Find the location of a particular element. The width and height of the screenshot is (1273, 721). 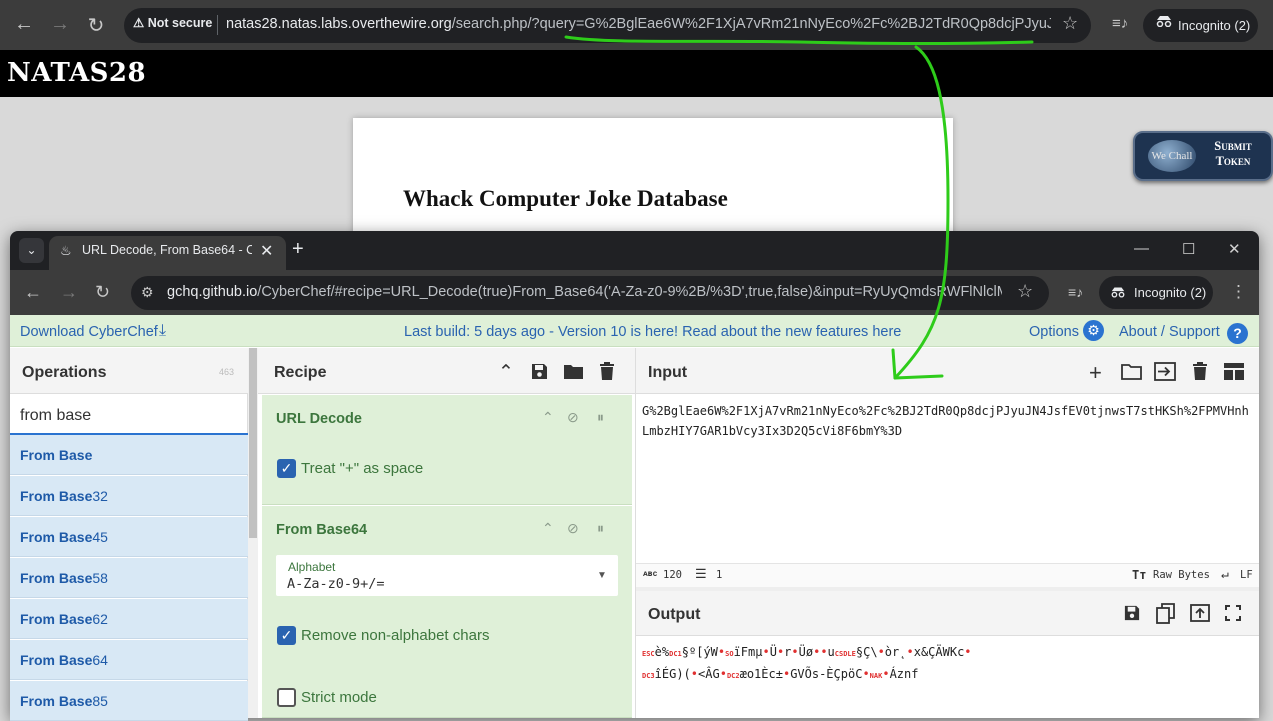

maximize-output-icon is located at coordinates (1233, 613).